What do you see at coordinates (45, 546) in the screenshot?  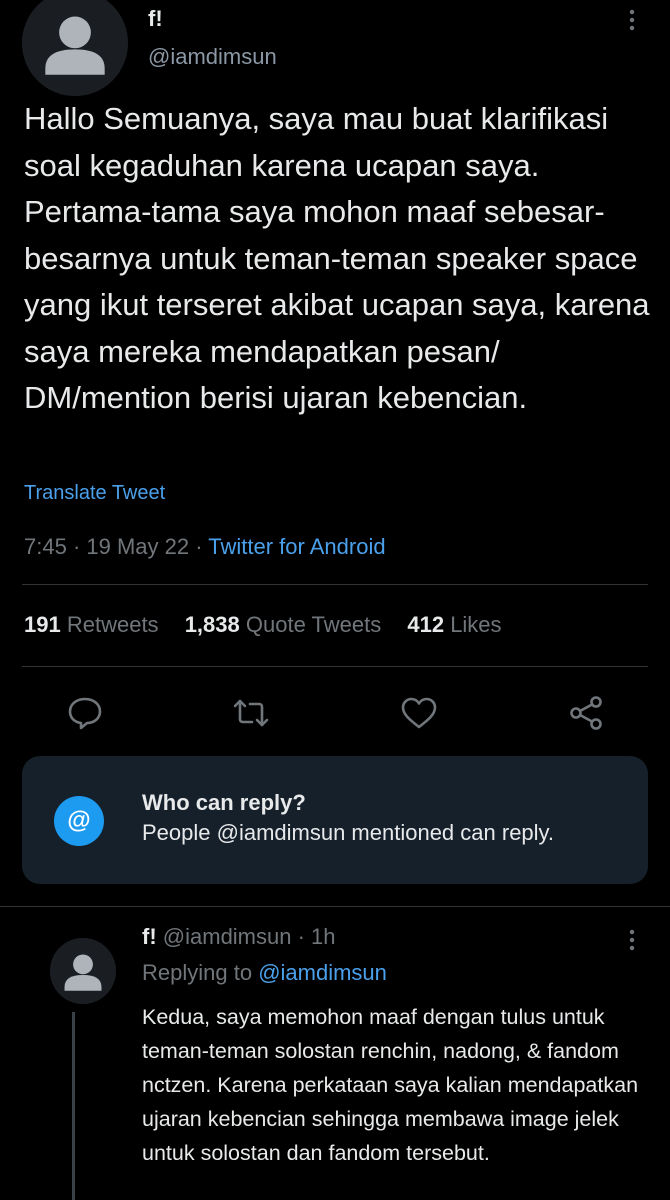 I see `tweet-time: 7:45` at bounding box center [45, 546].